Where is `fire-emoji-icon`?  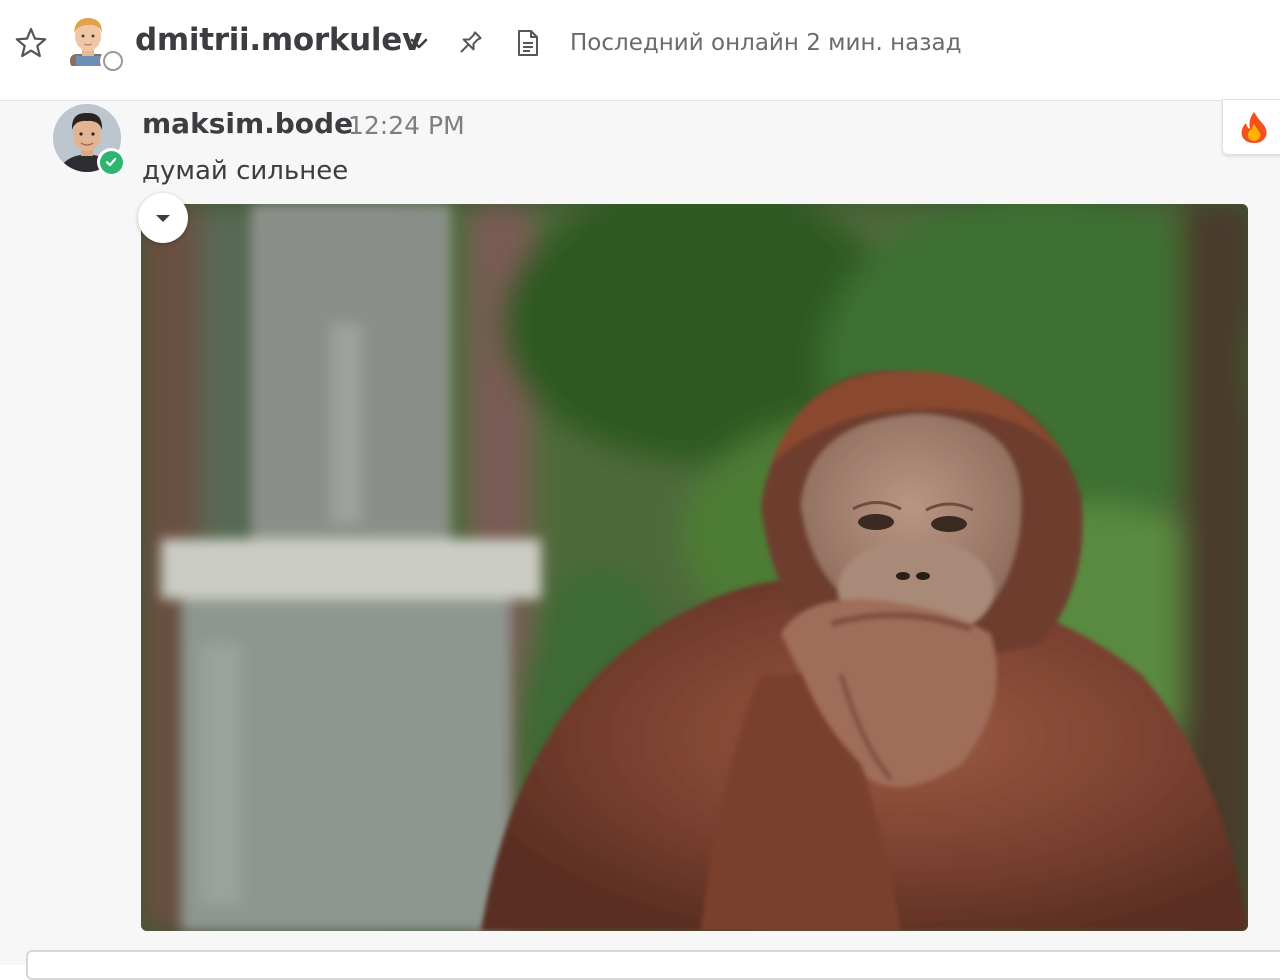
fire-emoji-icon is located at coordinates (1254, 127).